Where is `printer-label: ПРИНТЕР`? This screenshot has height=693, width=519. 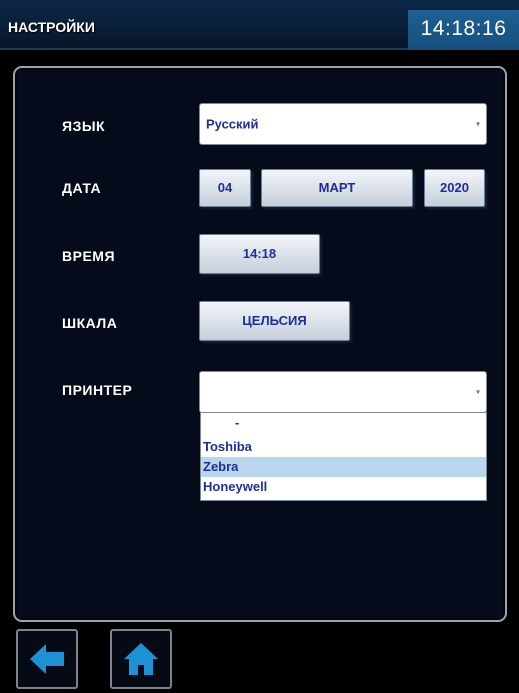
printer-label: ПРИНТЕР is located at coordinates (97, 390).